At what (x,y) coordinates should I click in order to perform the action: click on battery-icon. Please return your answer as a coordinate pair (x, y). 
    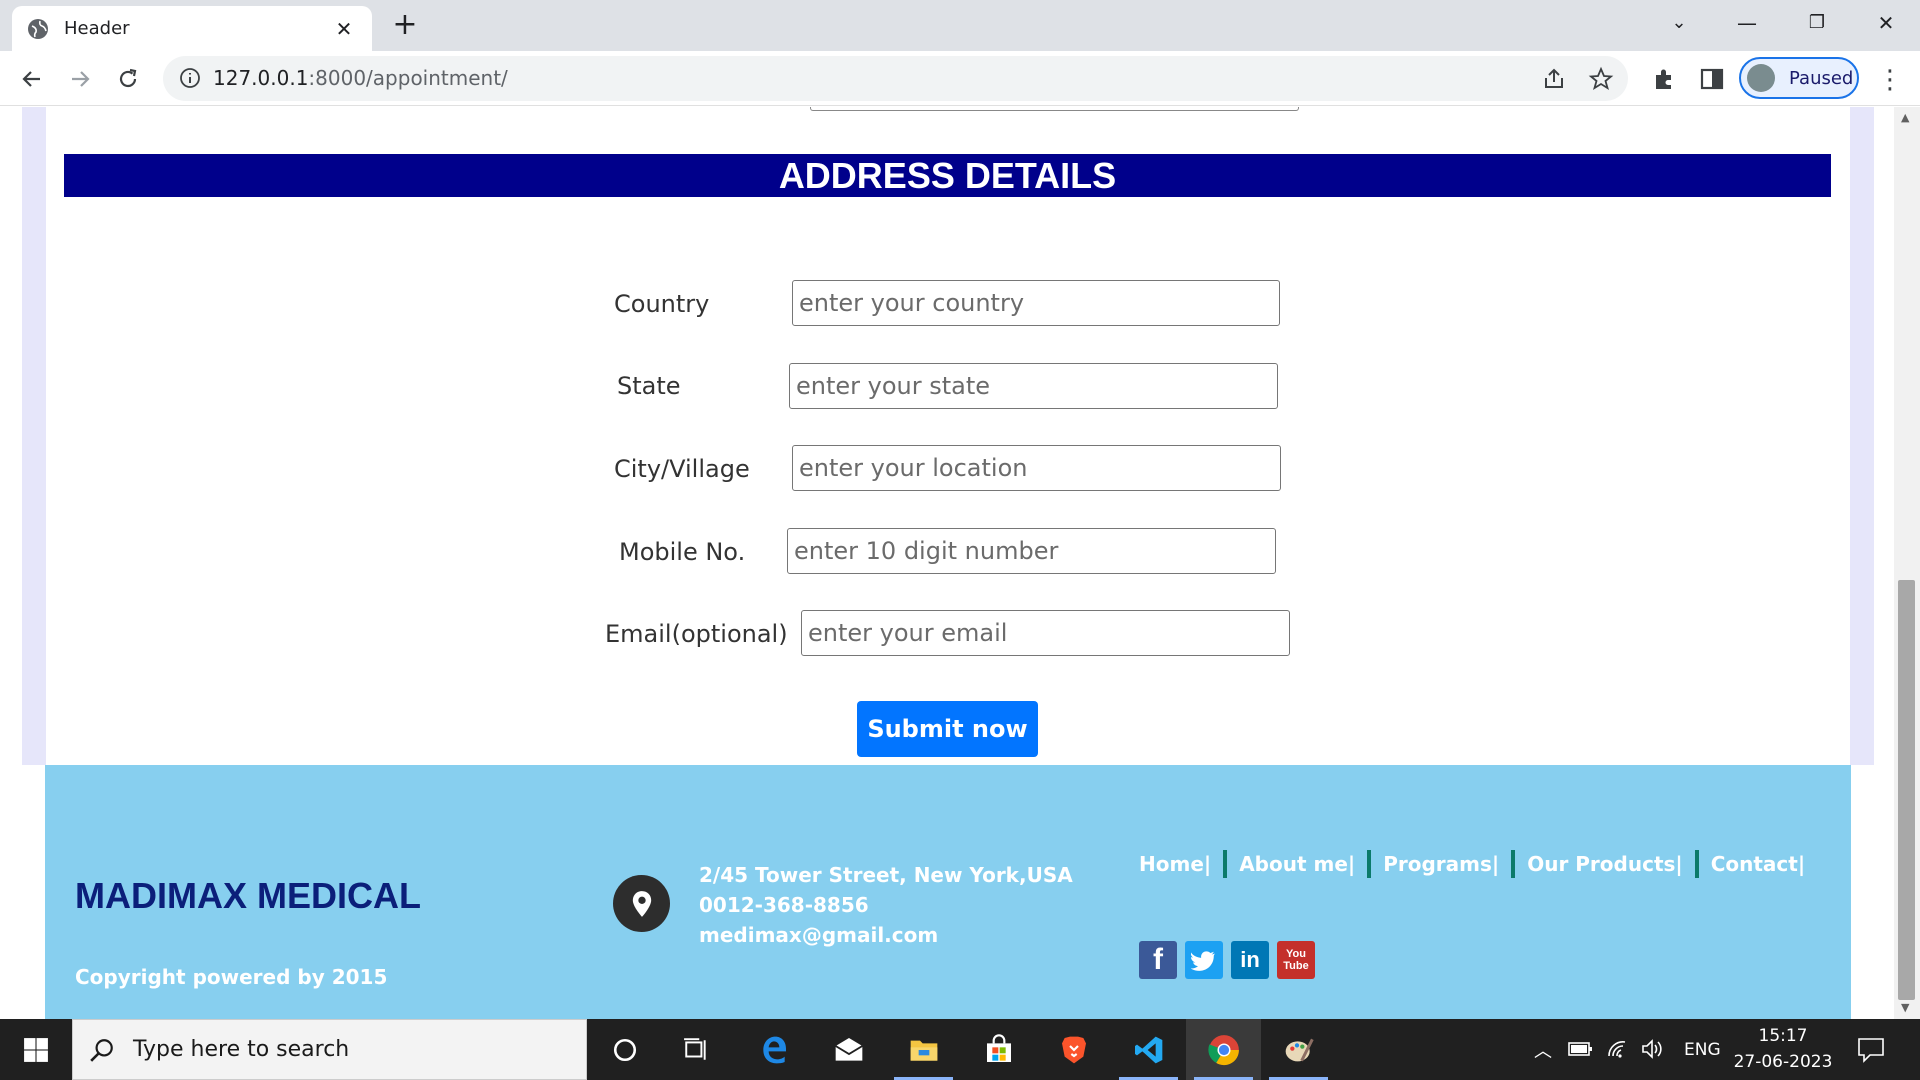
    Looking at the image, I should click on (1581, 1049).